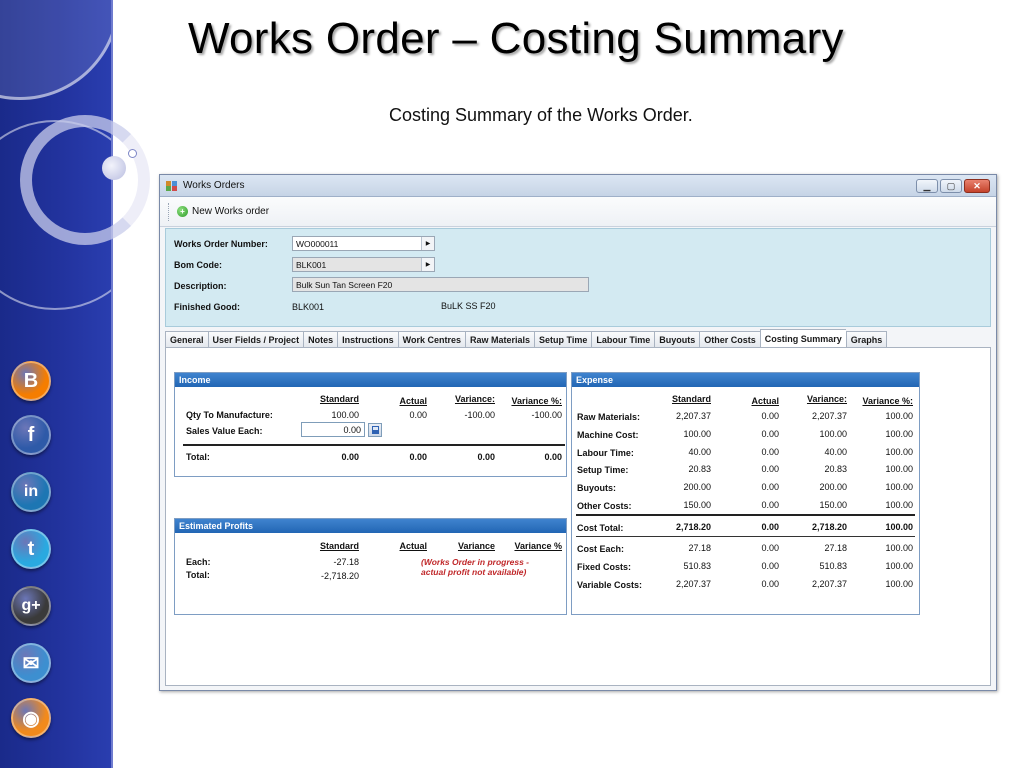 This screenshot has height=768, width=1024. Describe the element at coordinates (31, 606) in the screenshot. I see `google-plus-icon: g+` at that location.